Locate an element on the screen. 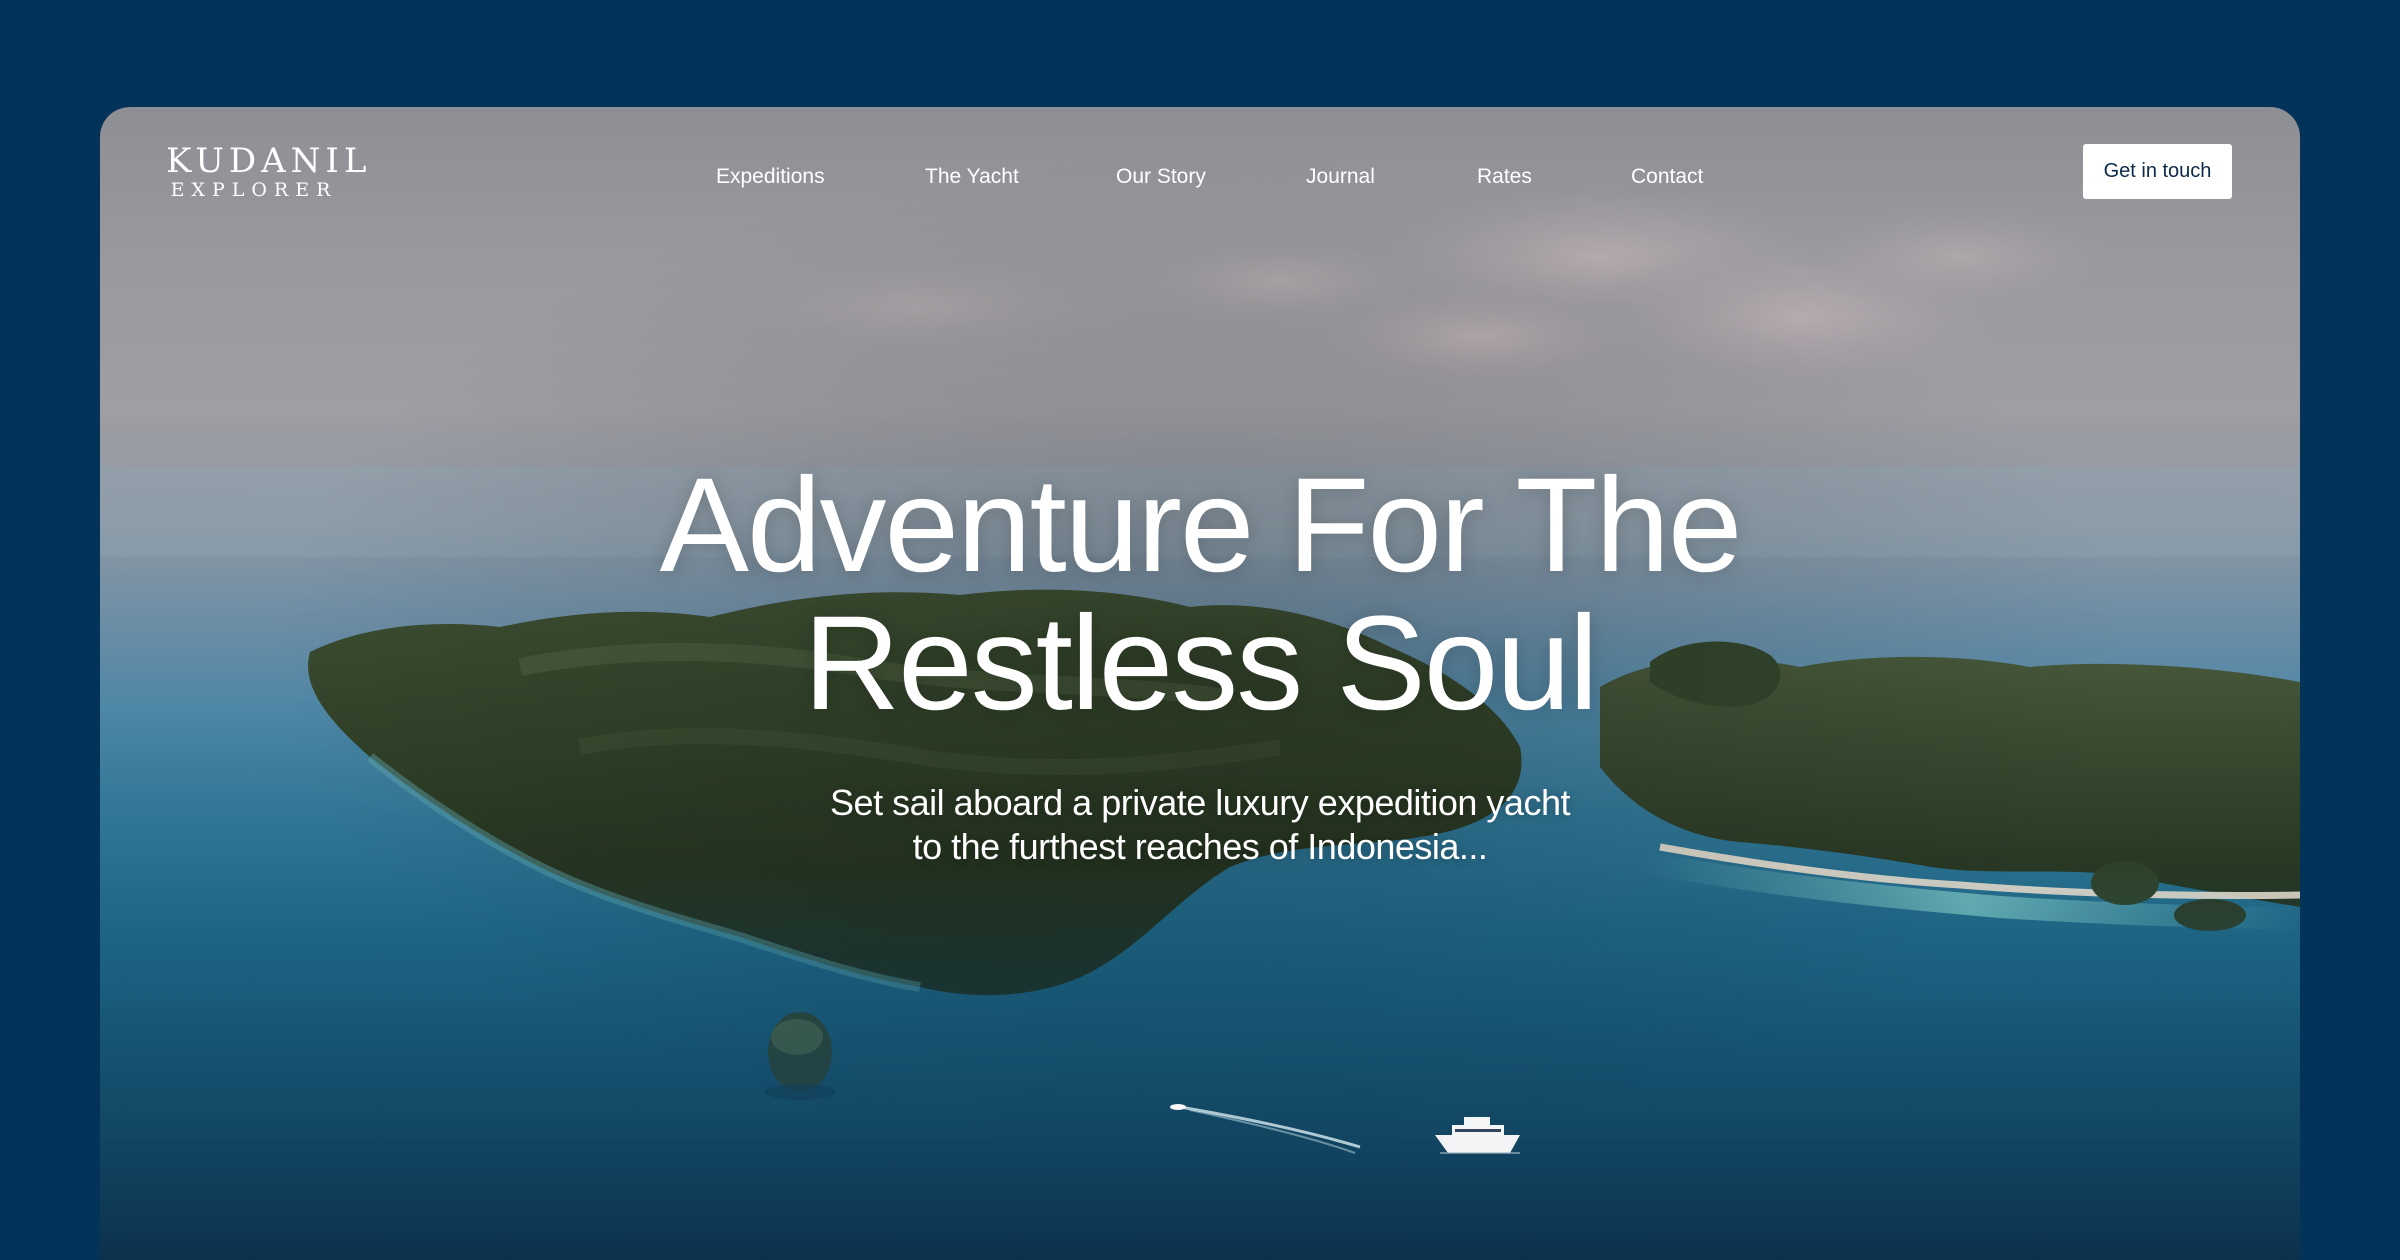 The height and width of the screenshot is (1260, 2400). nav-item-our-story: Our Story is located at coordinates (1161, 177).